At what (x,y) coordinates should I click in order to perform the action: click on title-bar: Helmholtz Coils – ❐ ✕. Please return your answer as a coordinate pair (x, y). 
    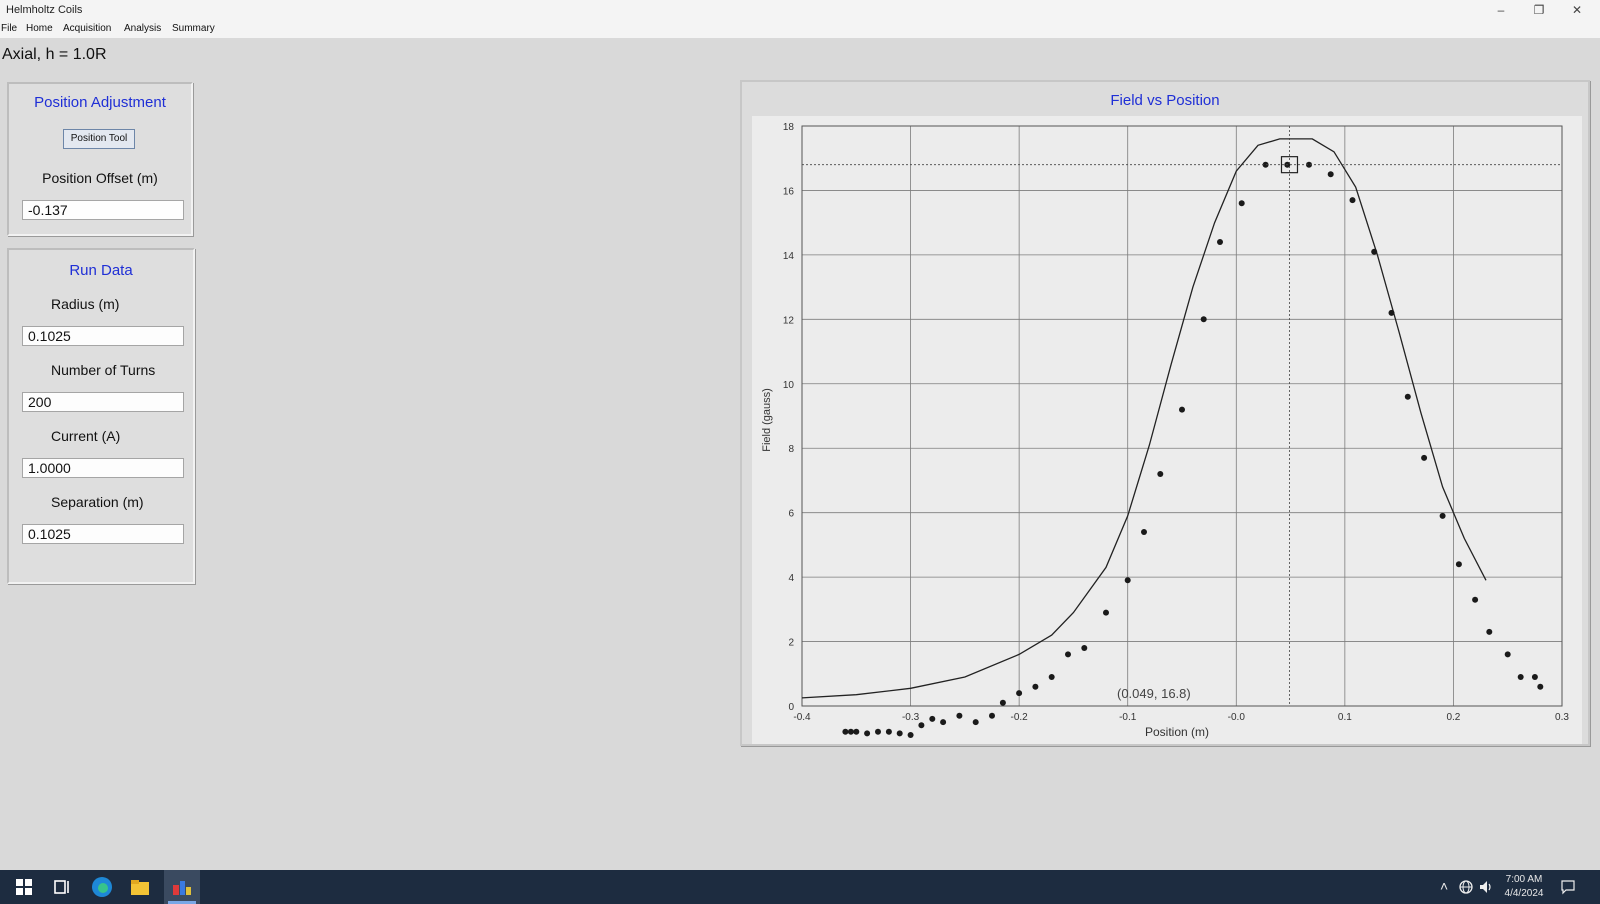
    Looking at the image, I should click on (800, 10).